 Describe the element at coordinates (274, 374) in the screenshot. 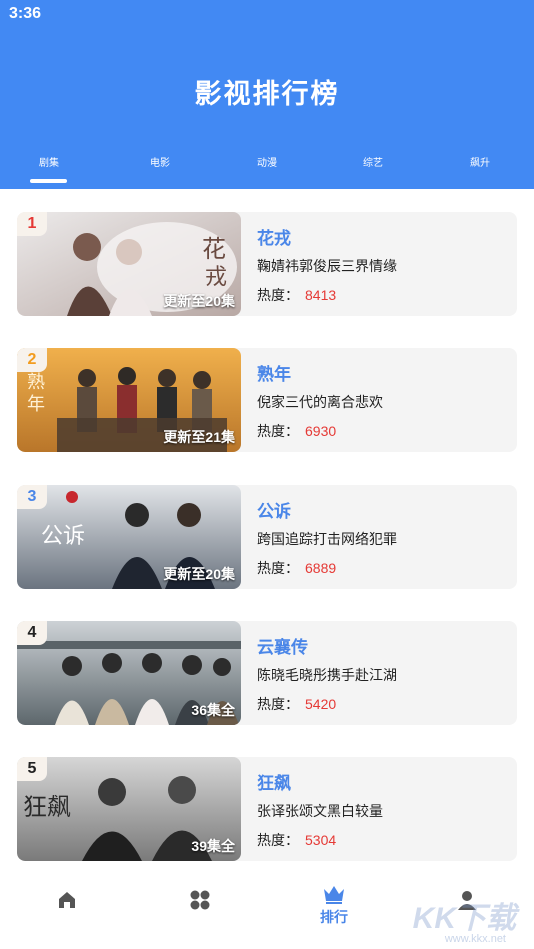

I see `show-title: 熟年` at that location.